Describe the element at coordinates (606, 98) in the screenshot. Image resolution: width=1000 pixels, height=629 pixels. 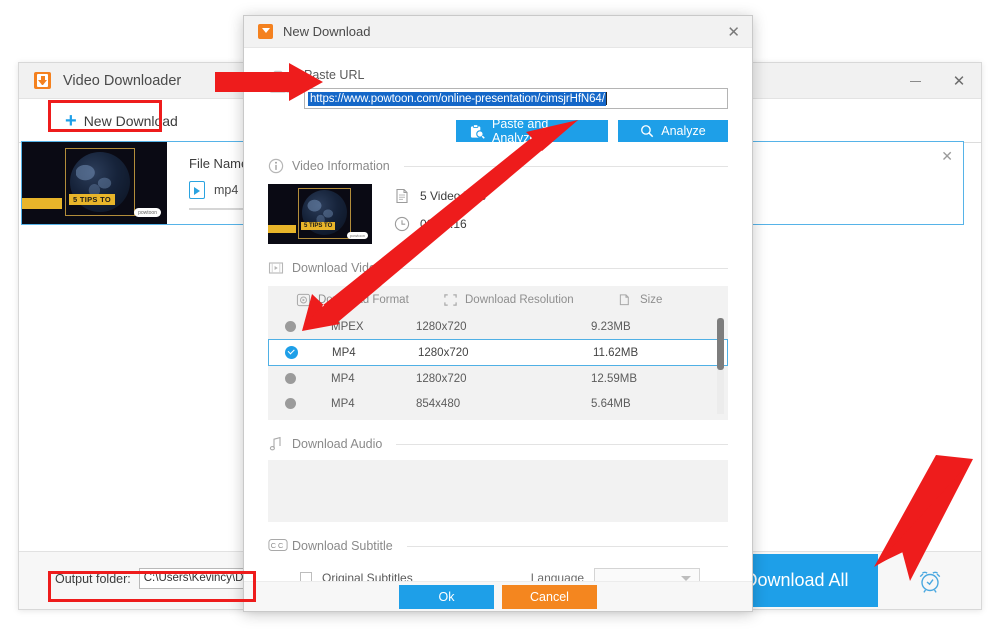
I see `text-caret` at that location.